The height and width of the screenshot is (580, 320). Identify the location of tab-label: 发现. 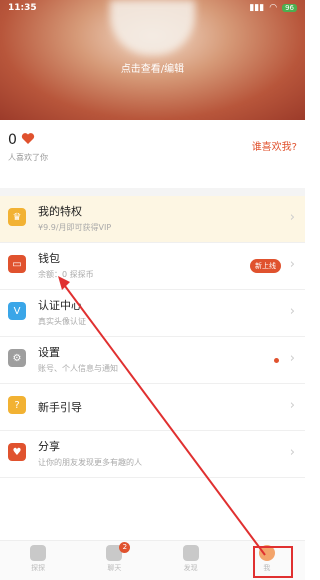
(190, 568).